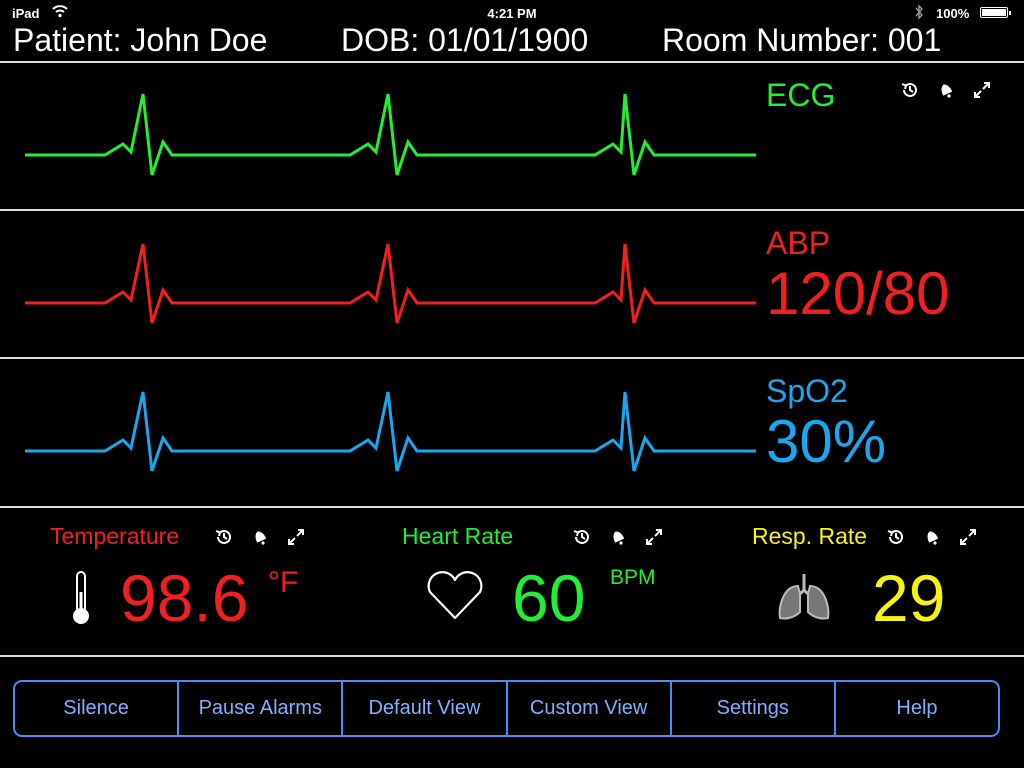 Image resolution: width=1024 pixels, height=768 pixels. What do you see at coordinates (858, 293) in the screenshot?
I see `abp-value: 120/80` at bounding box center [858, 293].